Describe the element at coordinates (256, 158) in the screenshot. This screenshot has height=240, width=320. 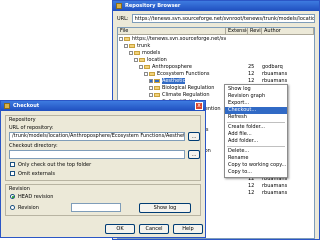
I see `menu-item: Rename` at that location.